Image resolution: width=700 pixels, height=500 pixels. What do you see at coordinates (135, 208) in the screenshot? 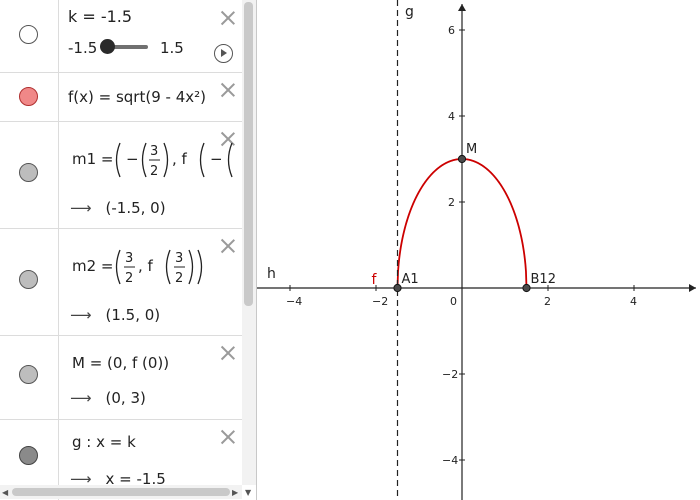
I see `m1-result-value: (-1.5, 0)` at bounding box center [135, 208].